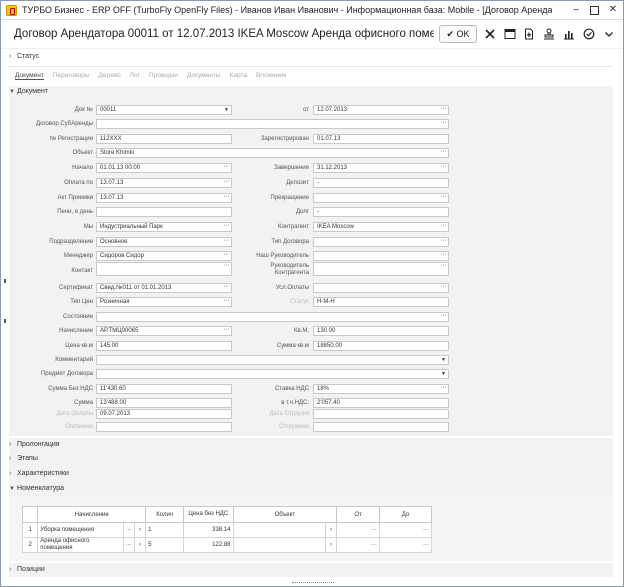  What do you see at coordinates (164, 227) in the screenshot?
I see `we-field: Индустриальный Парк ···` at bounding box center [164, 227].